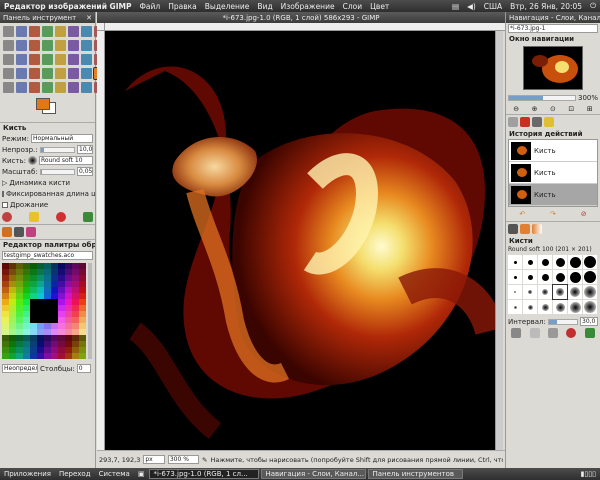 The height and width of the screenshot is (480, 600). What do you see at coordinates (379, 6) in the screenshot?
I see `menu-colors: Цвет` at bounding box center [379, 6].